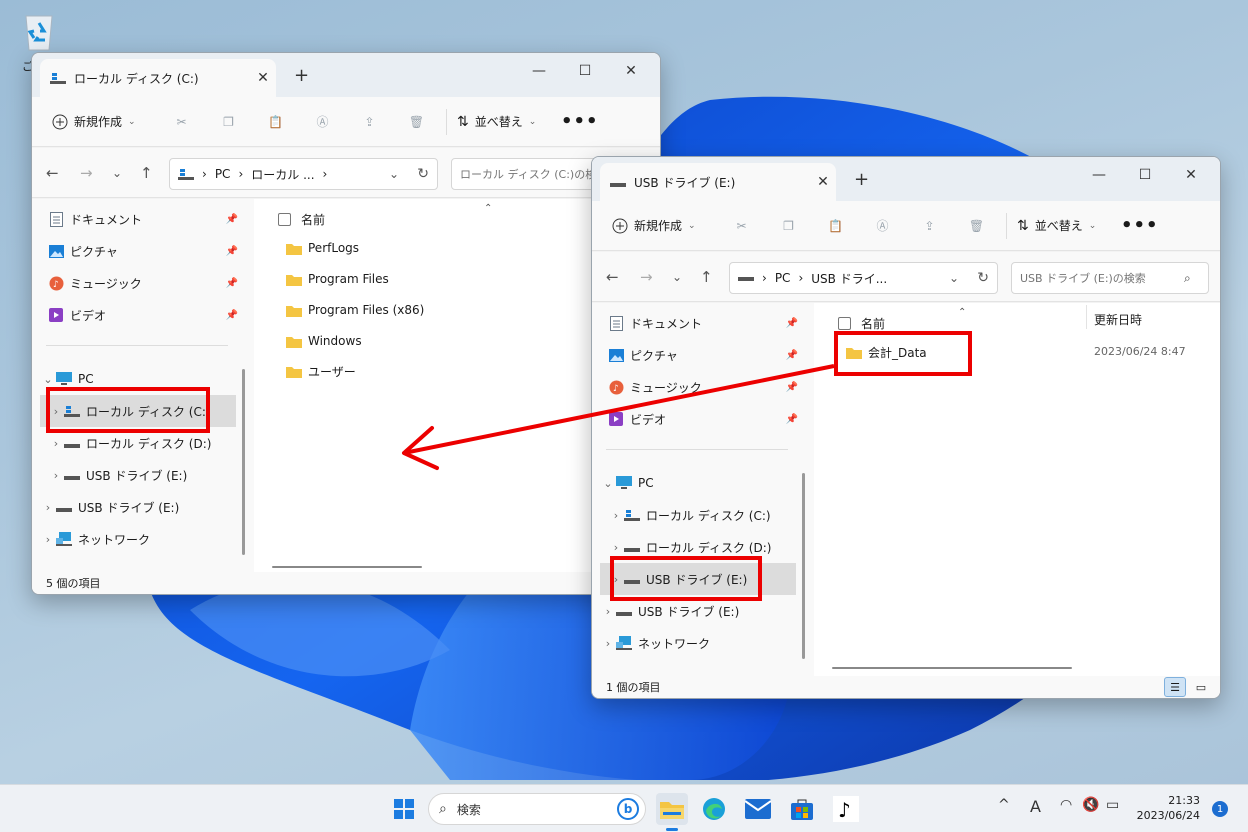  Describe the element at coordinates (143, 219) in the screenshot. I see `sidebar-item-documents: ドキュメント 📌` at that location.